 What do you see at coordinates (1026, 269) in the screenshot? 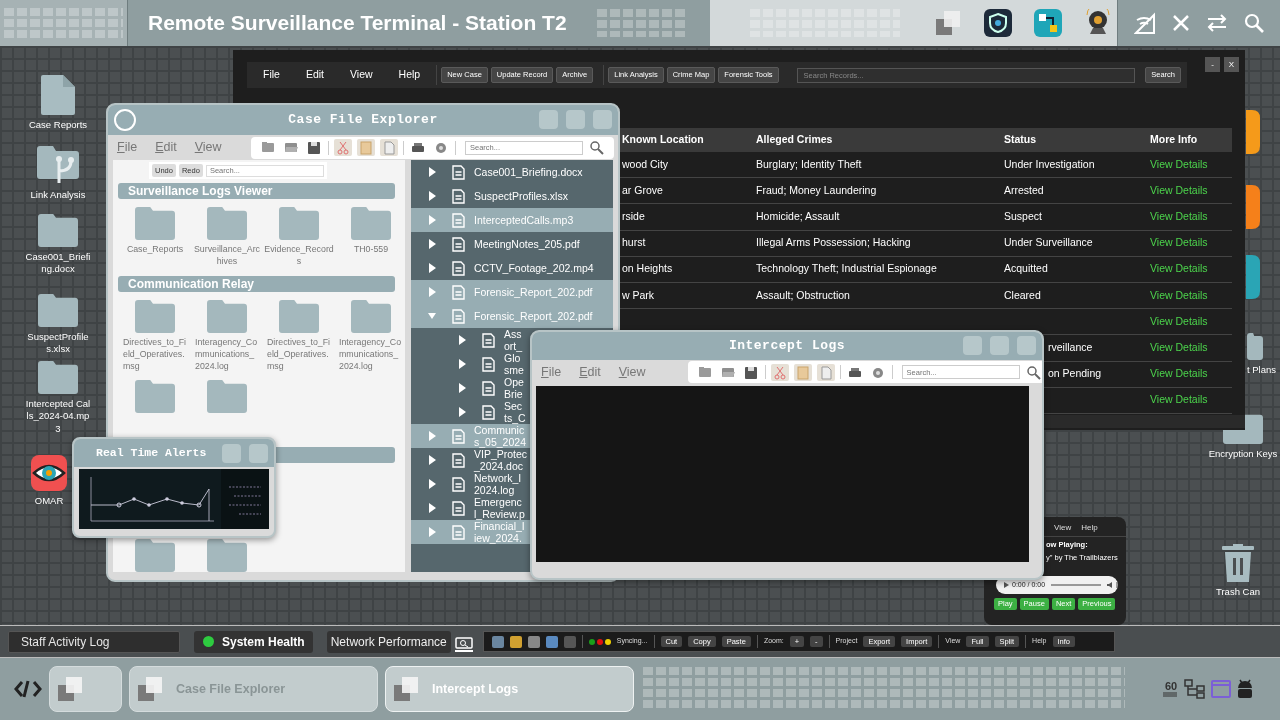
I see `table-cell-text: Acquitted` at bounding box center [1026, 269].